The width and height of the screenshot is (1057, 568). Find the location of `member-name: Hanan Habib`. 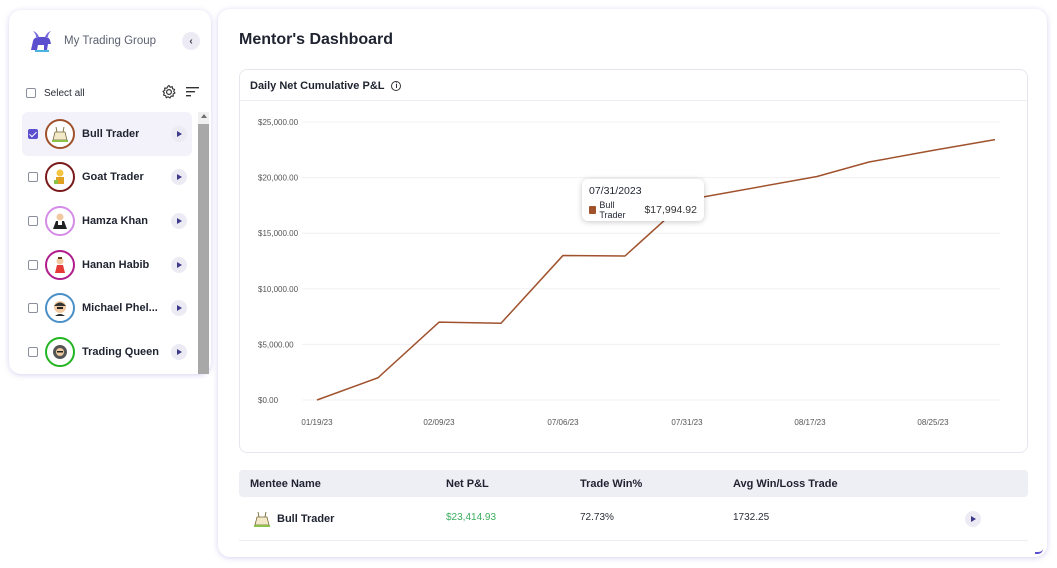

member-name: Hanan Habib is located at coordinates (116, 264).